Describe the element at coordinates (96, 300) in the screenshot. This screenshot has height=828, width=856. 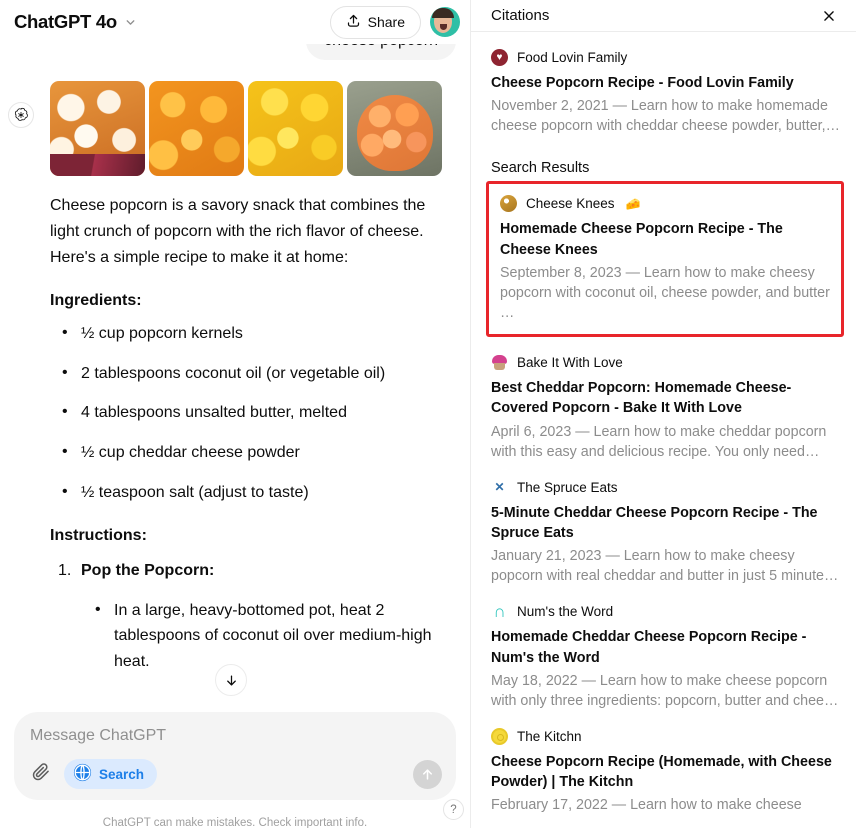
I see `ingredients-heading: Ingredients:` at that location.